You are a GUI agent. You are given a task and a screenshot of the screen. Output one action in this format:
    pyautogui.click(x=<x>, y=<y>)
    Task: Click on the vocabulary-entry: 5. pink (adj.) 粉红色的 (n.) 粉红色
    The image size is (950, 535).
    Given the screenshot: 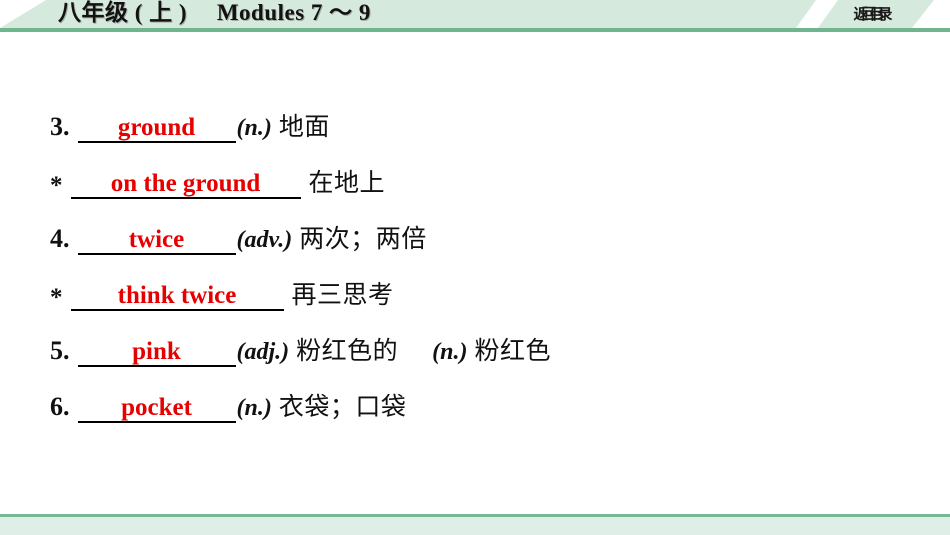 What is the action you would take?
    pyautogui.click(x=301, y=352)
    